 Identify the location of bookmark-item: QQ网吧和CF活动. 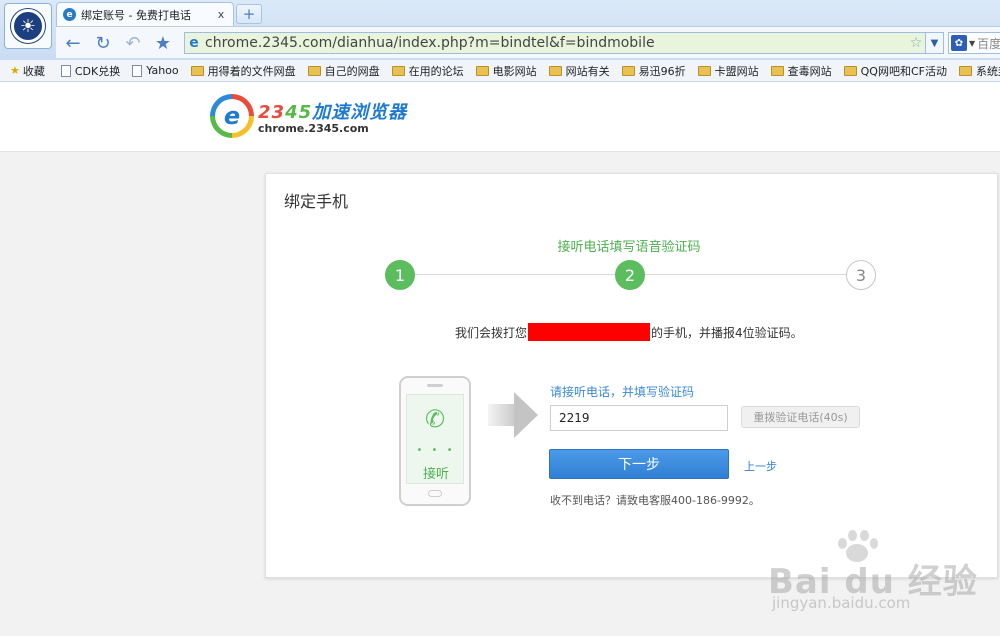
(895, 71).